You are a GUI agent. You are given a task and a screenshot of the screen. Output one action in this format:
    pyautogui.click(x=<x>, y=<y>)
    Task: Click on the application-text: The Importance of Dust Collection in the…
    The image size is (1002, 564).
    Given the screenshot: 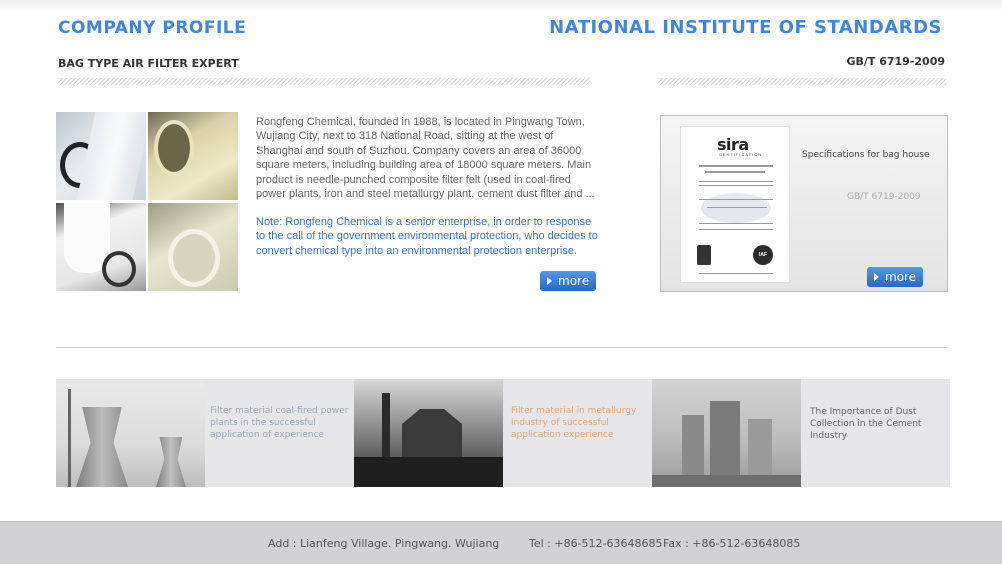 What is the action you would take?
    pyautogui.click(x=866, y=424)
    